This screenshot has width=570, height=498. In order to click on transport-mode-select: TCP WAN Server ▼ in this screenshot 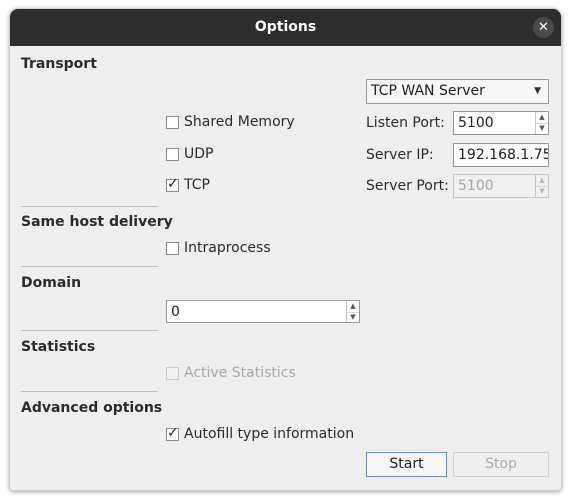, I will do `click(457, 91)`.